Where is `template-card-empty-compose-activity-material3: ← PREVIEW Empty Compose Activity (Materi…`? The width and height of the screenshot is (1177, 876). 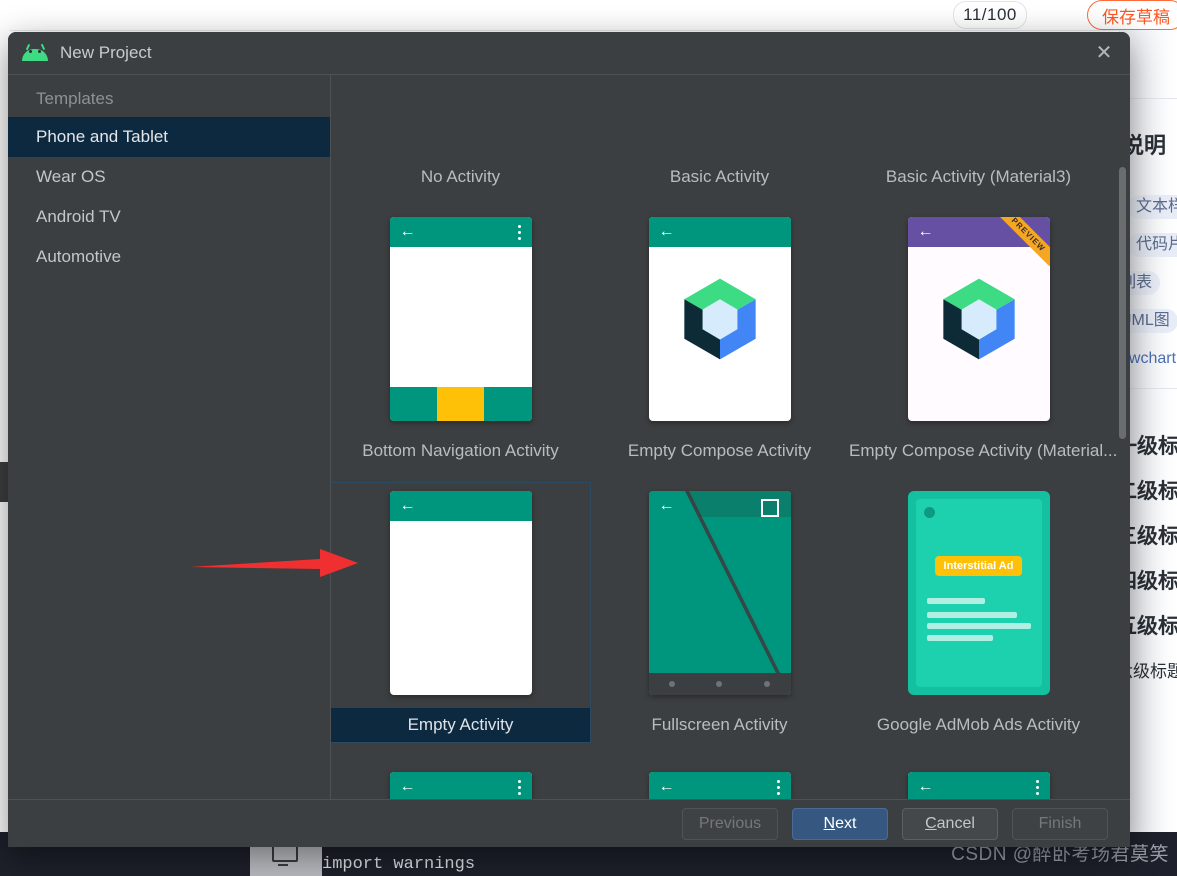 template-card-empty-compose-activity-material3: ← PREVIEW Empty Compose Activity (Materi… is located at coordinates (983, 335).